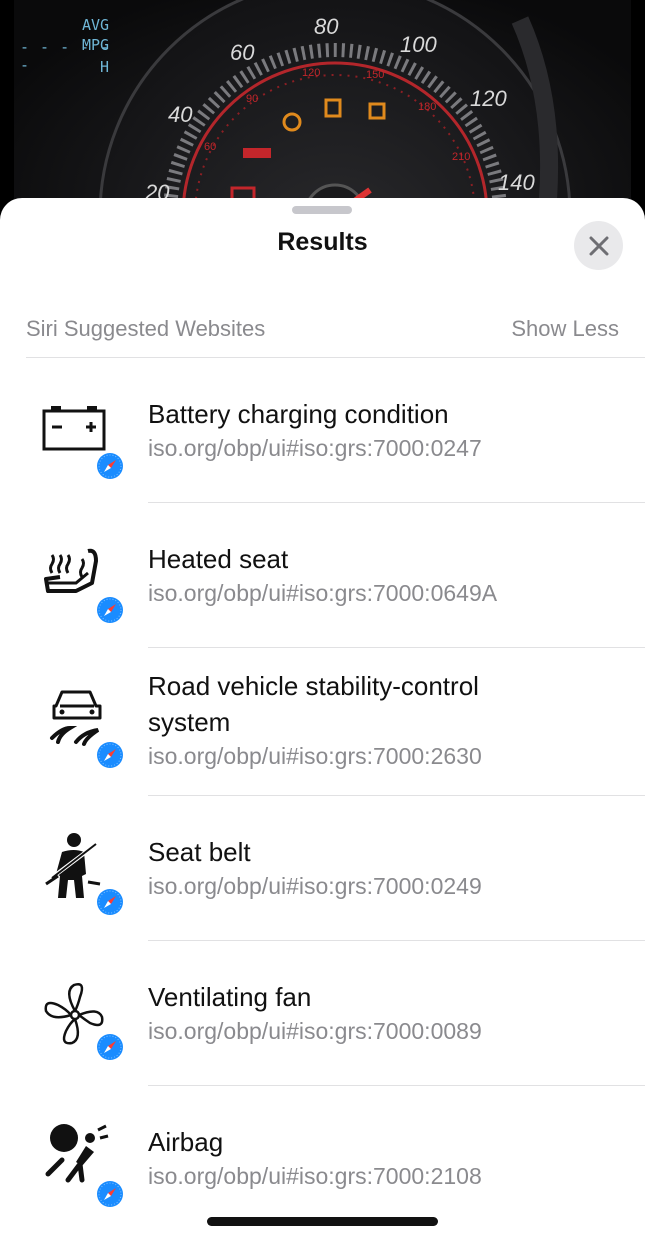 Image resolution: width=645 pixels, height=1240 pixels. What do you see at coordinates (315, 1031) in the screenshot?
I see `result-url: iso.org/obp/ui#iso:grs:7000:0089` at bounding box center [315, 1031].